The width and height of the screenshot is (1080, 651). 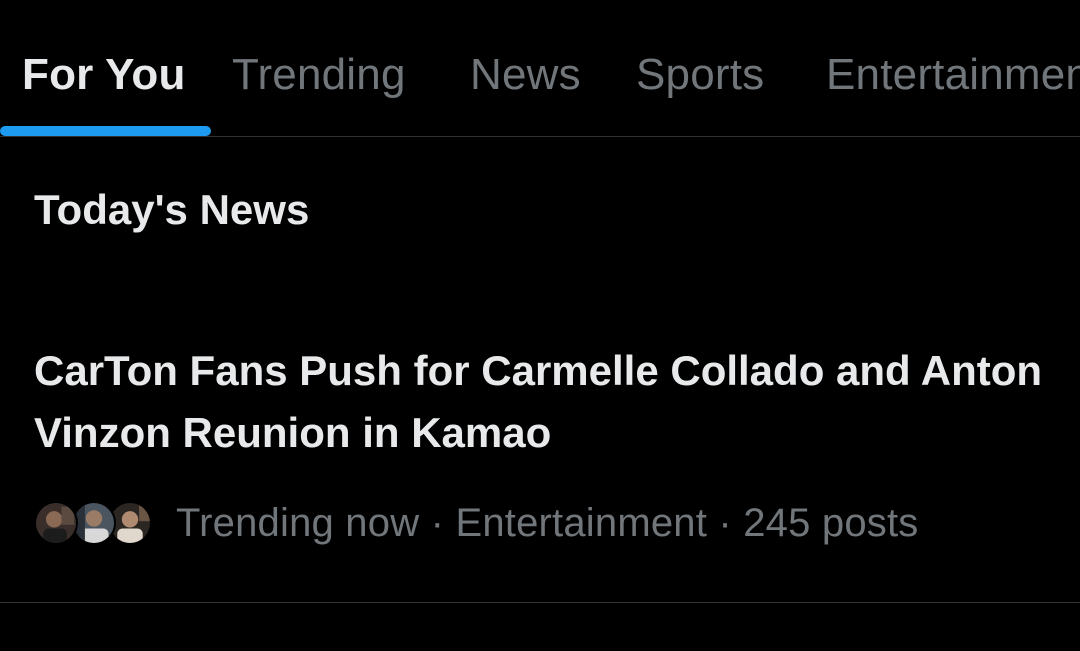 I want to click on trend-category: Entertainment, so click(x=581, y=522).